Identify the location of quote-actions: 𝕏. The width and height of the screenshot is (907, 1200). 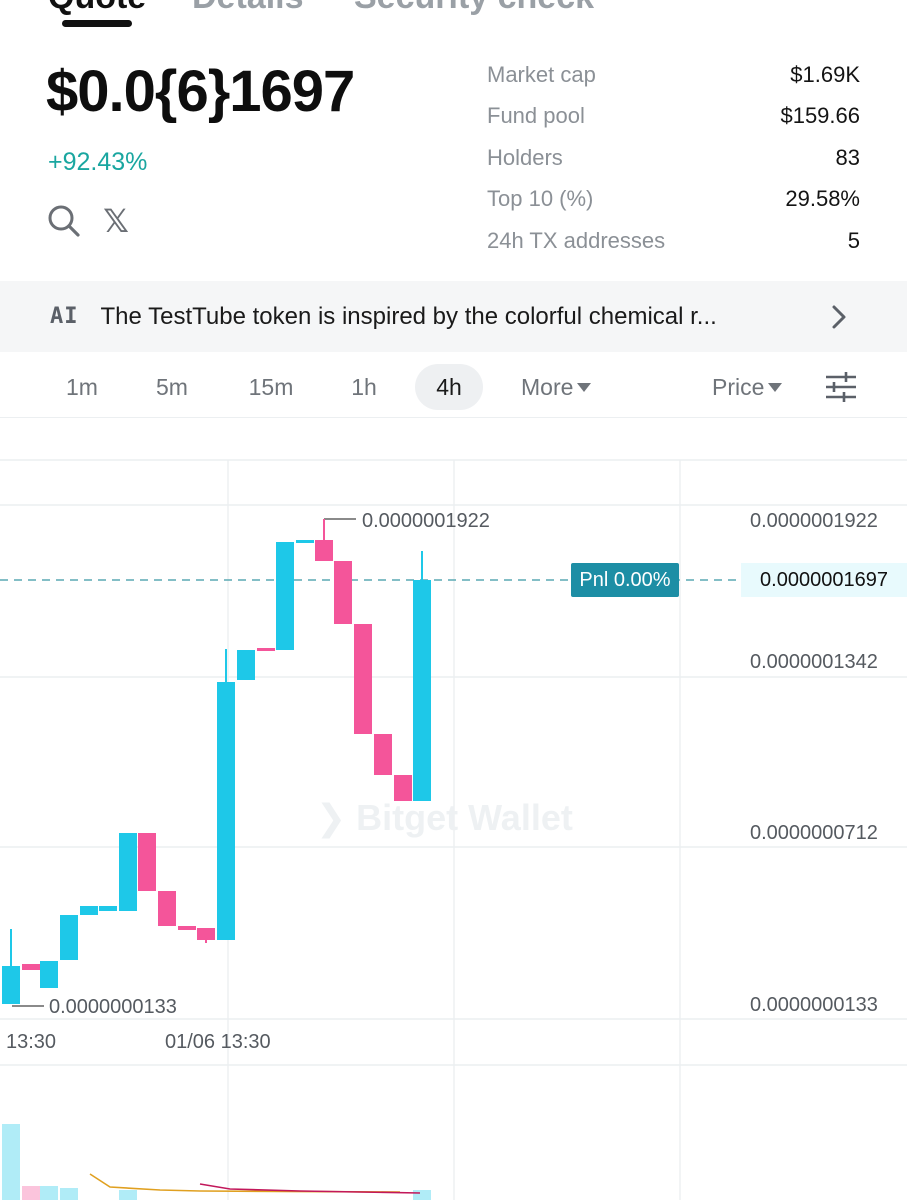
(90, 221).